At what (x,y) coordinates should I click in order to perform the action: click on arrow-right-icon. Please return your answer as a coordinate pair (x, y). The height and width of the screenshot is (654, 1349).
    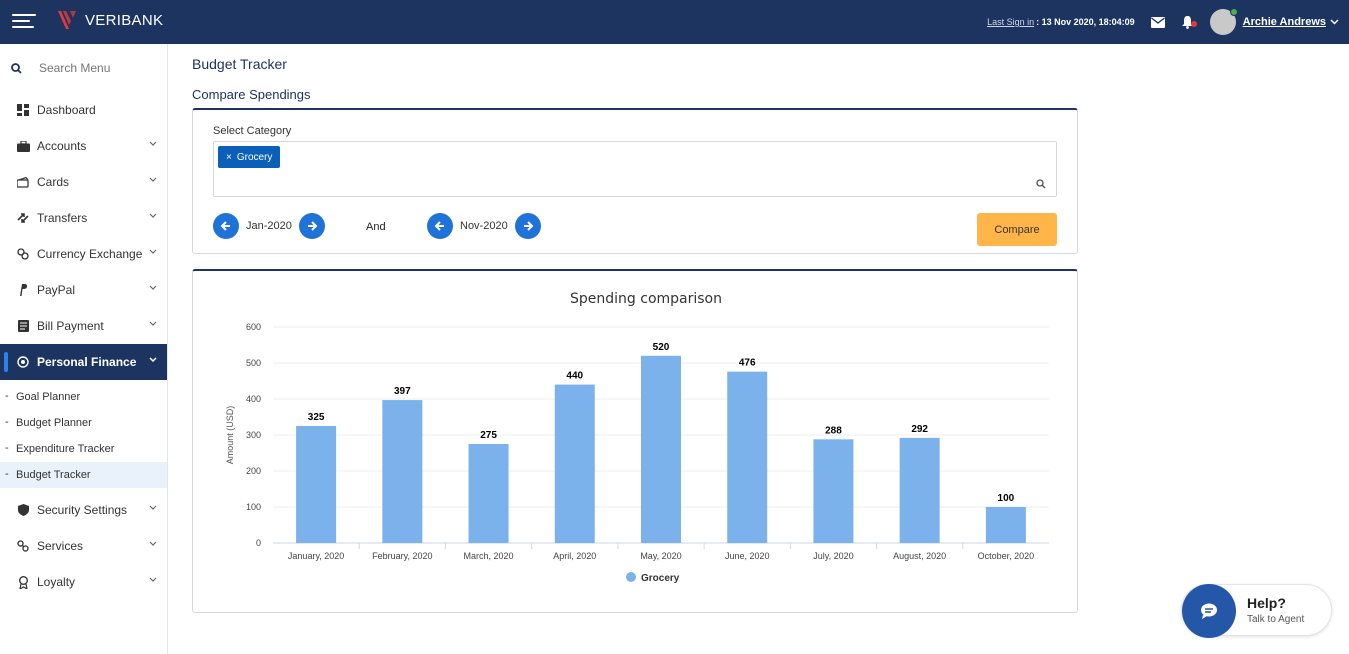
    Looking at the image, I should click on (528, 226).